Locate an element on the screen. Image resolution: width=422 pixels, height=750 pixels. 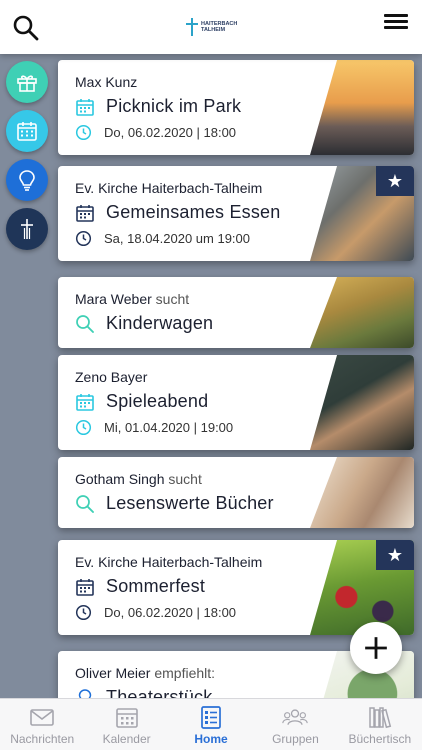
filter-gift-button is located at coordinates (27, 82).